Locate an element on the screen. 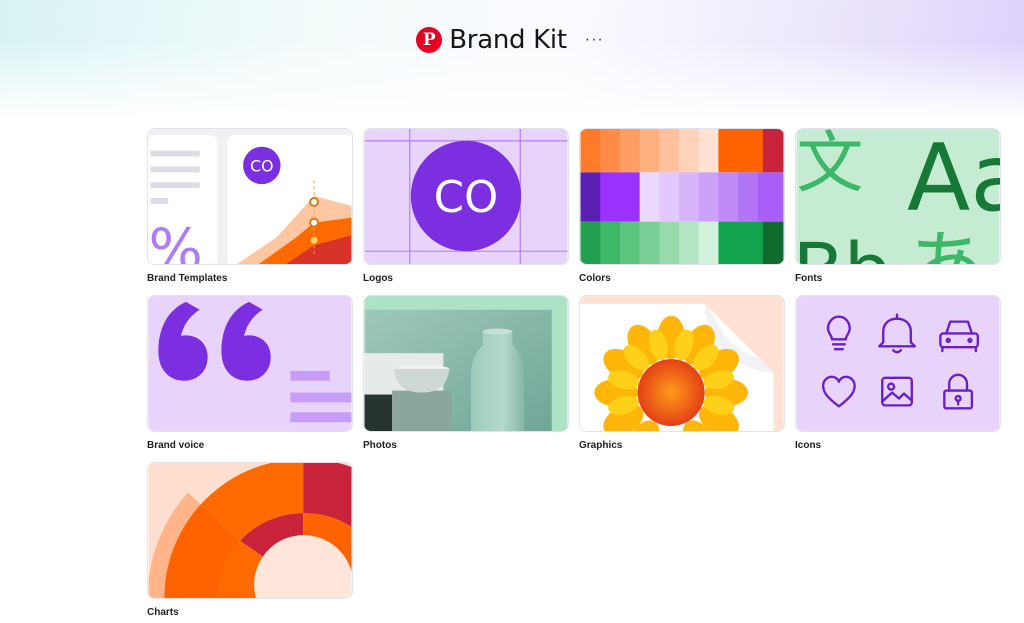  logos-thumbnail: CO is located at coordinates (466, 196).